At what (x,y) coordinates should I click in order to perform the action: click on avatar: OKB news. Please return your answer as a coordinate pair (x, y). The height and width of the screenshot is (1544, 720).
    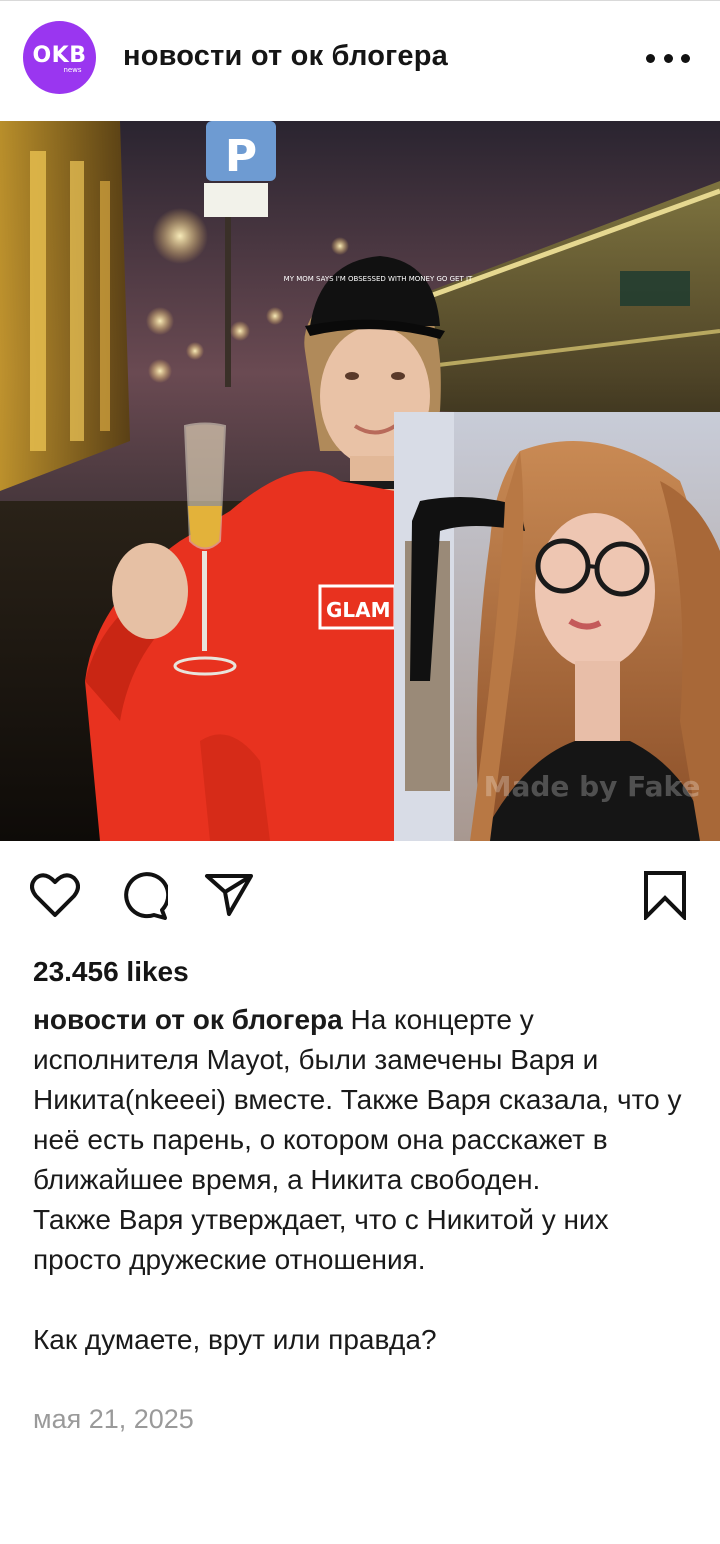
    Looking at the image, I should click on (59, 57).